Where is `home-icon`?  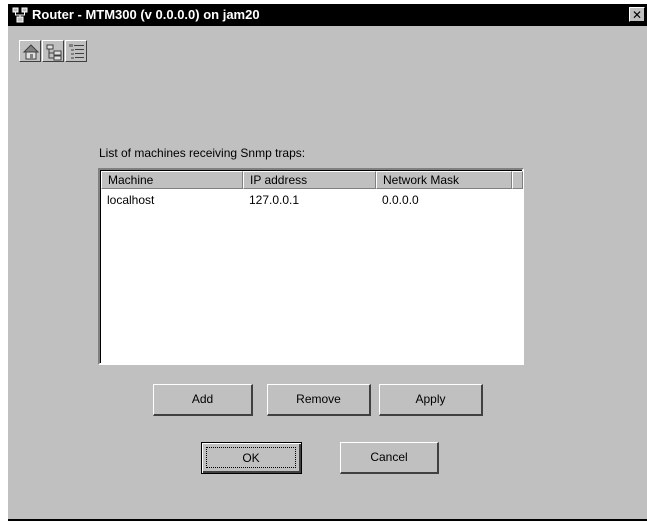 home-icon is located at coordinates (31, 52).